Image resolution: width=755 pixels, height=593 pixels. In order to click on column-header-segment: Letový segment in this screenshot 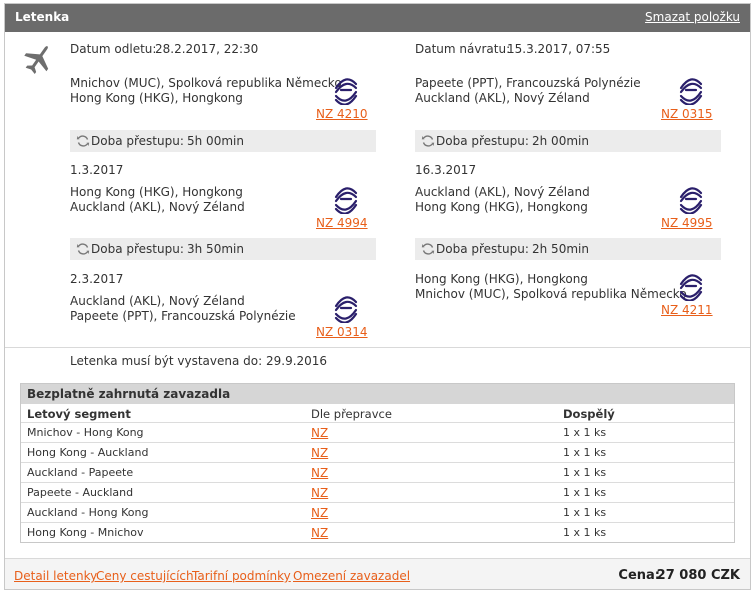, I will do `click(79, 414)`.